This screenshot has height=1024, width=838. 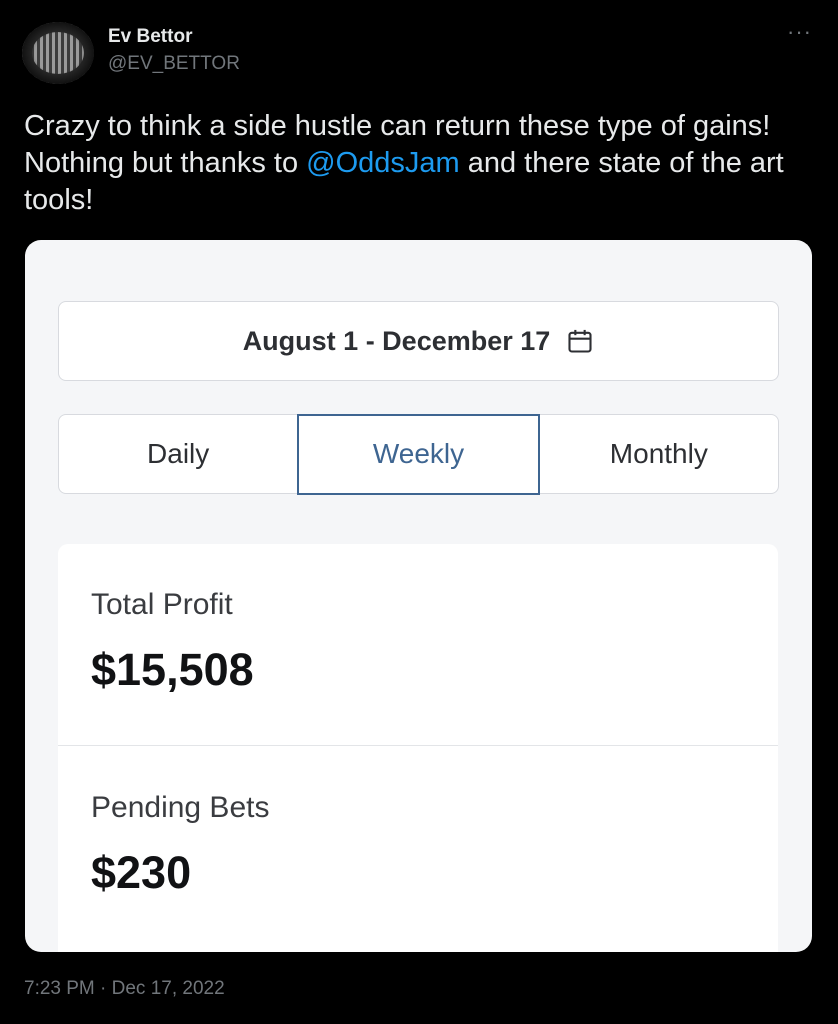 What do you see at coordinates (396, 340) in the screenshot?
I see `date-range-label: August 1 - December 17` at bounding box center [396, 340].